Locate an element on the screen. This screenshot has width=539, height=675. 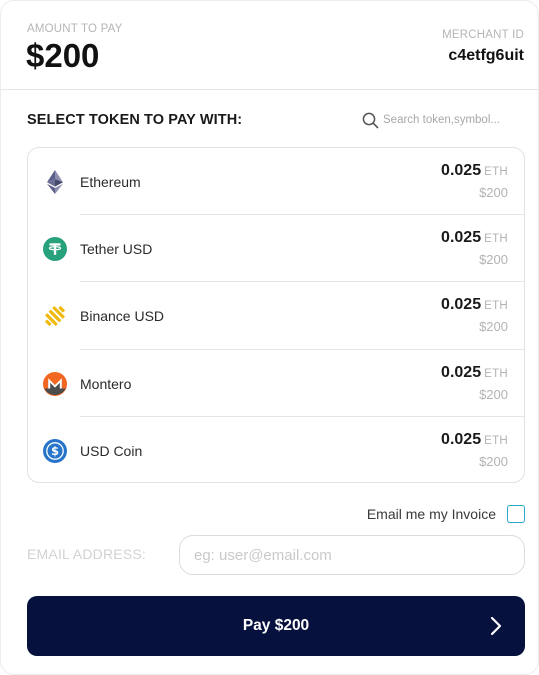
select-token-title: SELECT TOKEN TO PAY WITH: is located at coordinates (135, 120).